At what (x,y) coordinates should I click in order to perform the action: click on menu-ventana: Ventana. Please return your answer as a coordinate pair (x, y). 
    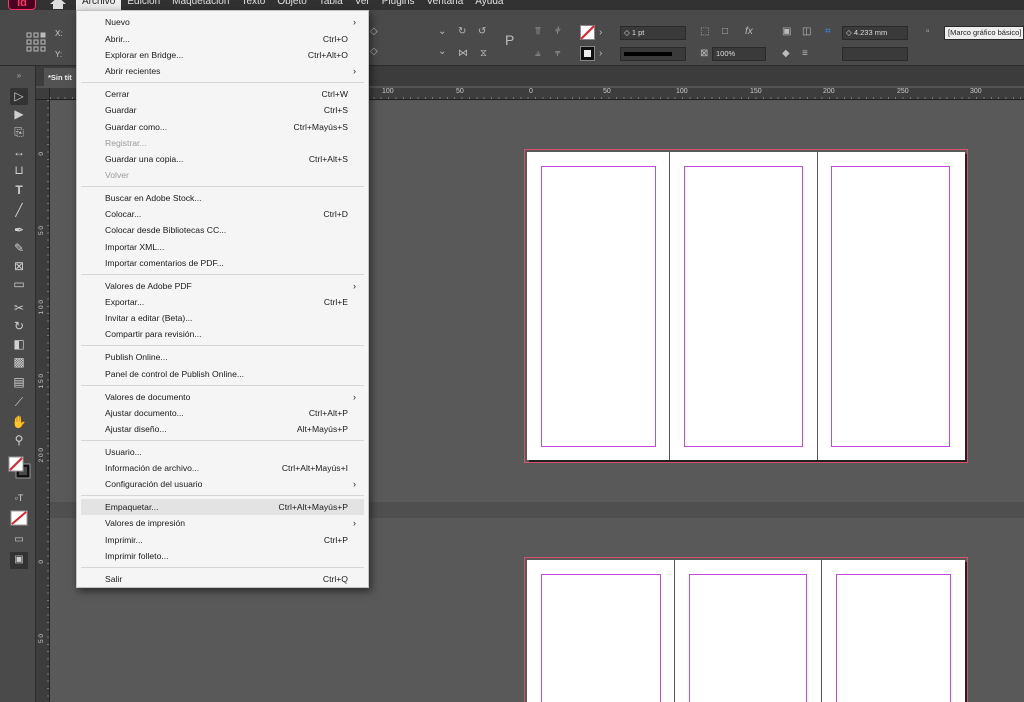
    Looking at the image, I should click on (445, 5).